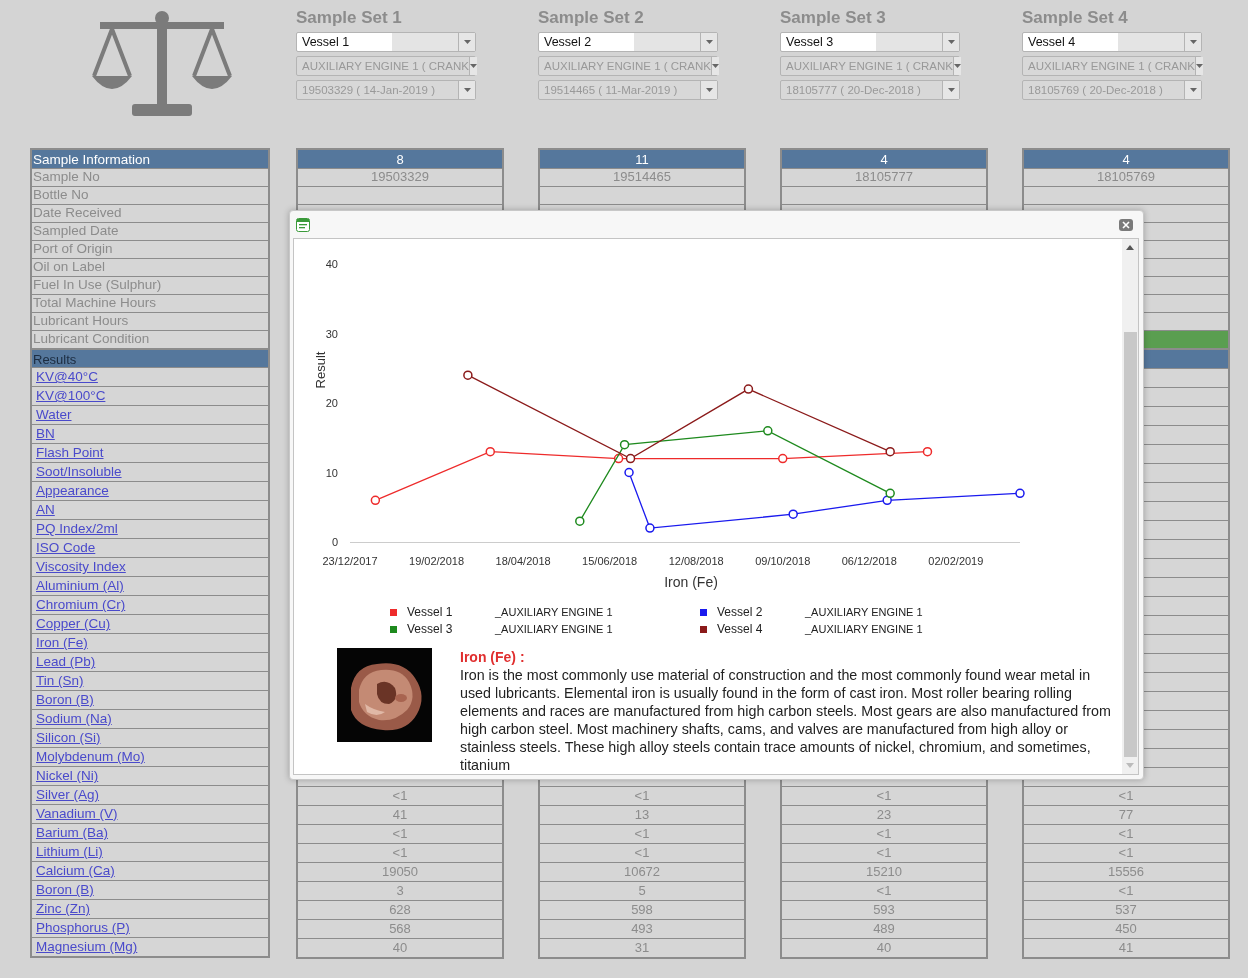 The width and height of the screenshot is (1248, 978). Describe the element at coordinates (150, 357) in the screenshot. I see `table-header: Results` at that location.